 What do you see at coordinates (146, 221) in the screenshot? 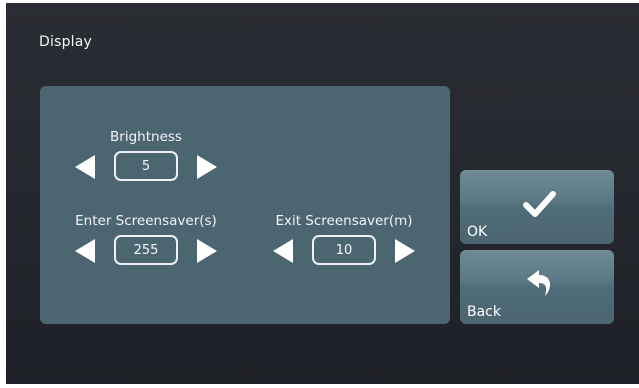
I see `enter-screensaver-label: Enter Screensaver(s)` at bounding box center [146, 221].